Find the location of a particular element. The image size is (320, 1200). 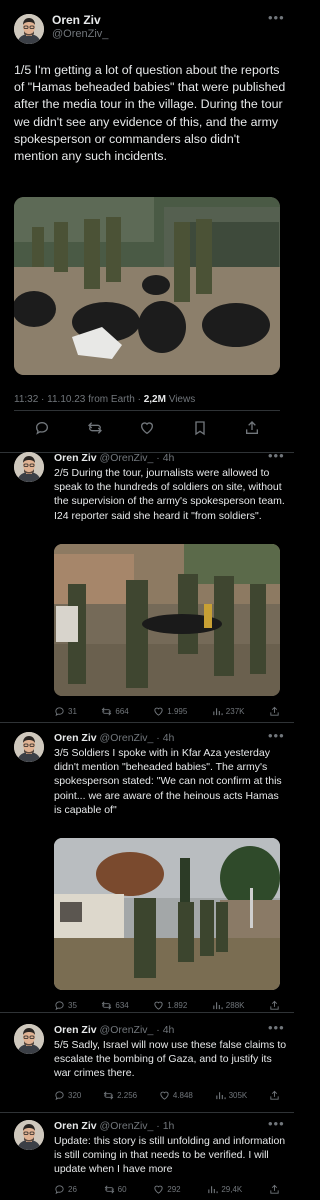

like-icon: 4.848 is located at coordinates (176, 1095).